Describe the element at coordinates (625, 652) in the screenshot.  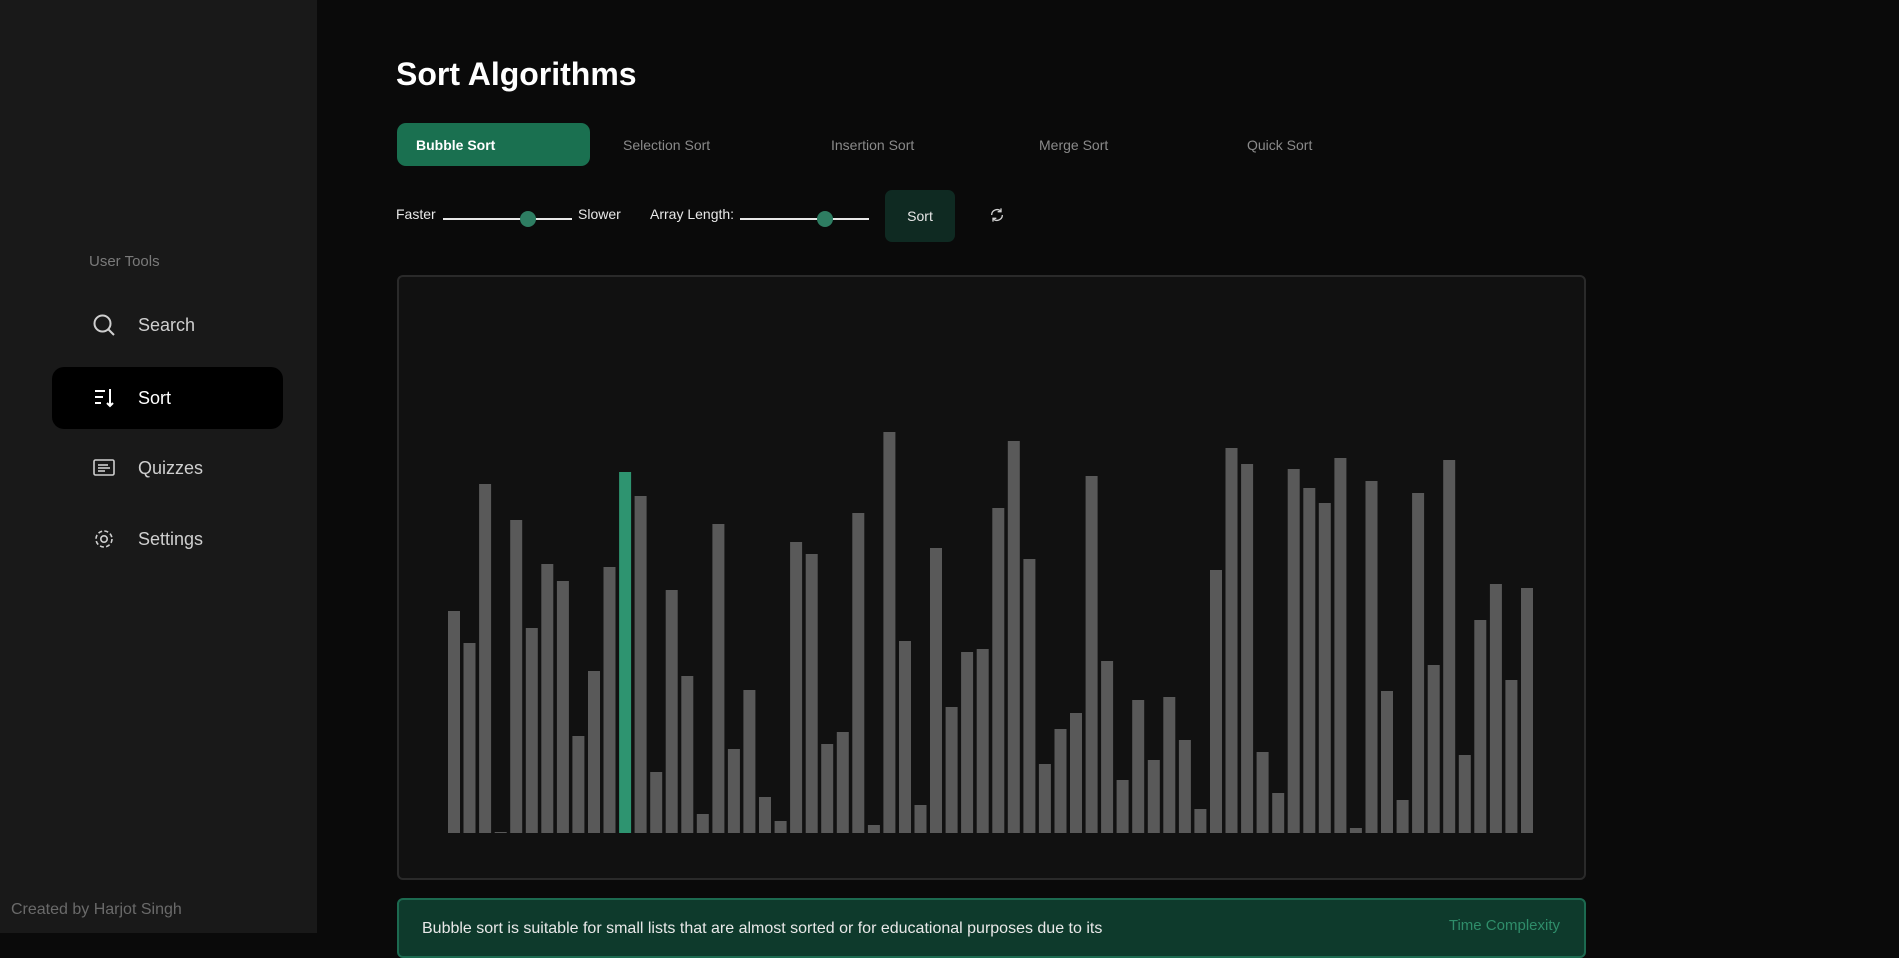
I see `bar-active` at that location.